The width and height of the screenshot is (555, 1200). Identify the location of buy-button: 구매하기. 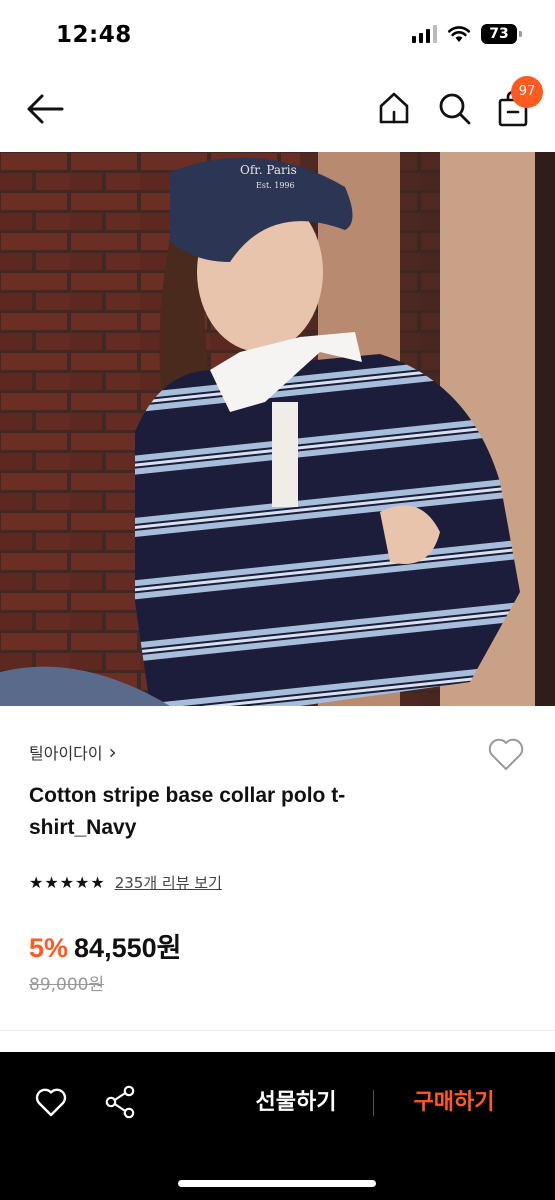
(454, 1103).